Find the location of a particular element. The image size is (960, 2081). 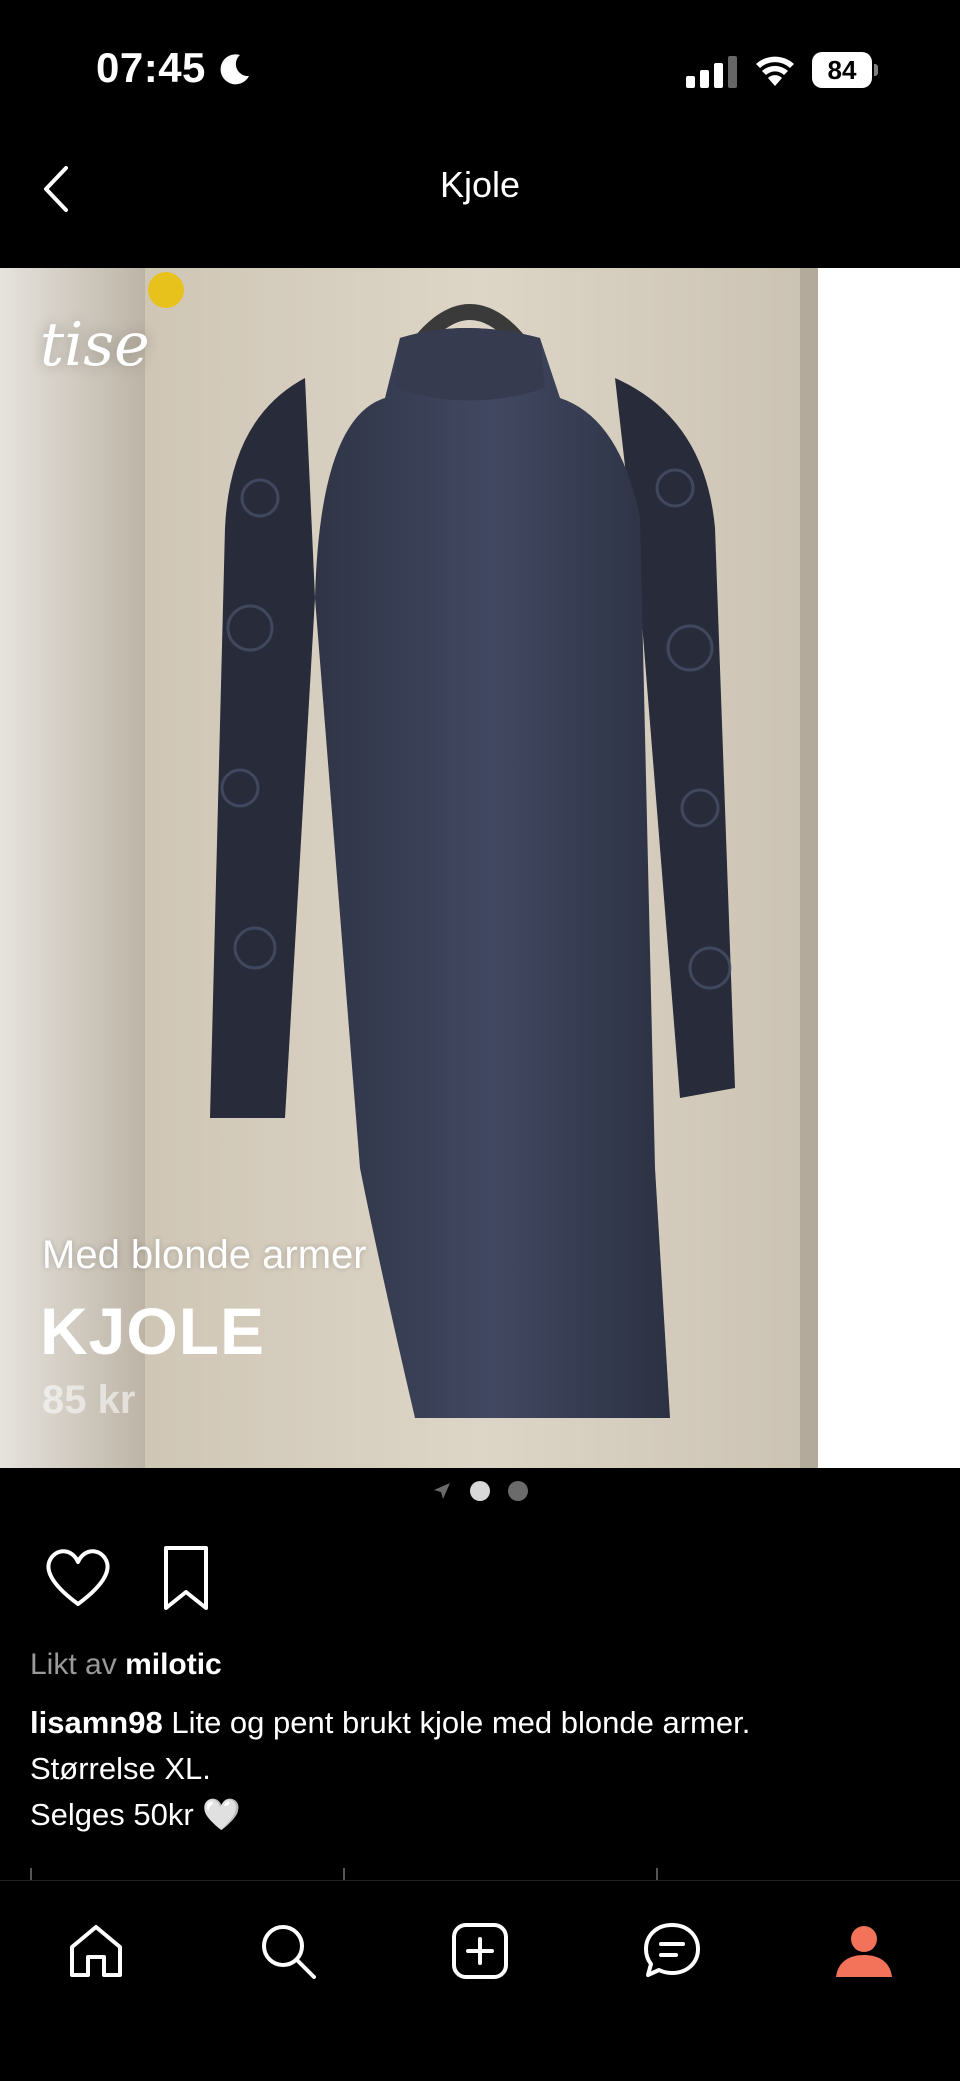

home-icon is located at coordinates (96, 1951).